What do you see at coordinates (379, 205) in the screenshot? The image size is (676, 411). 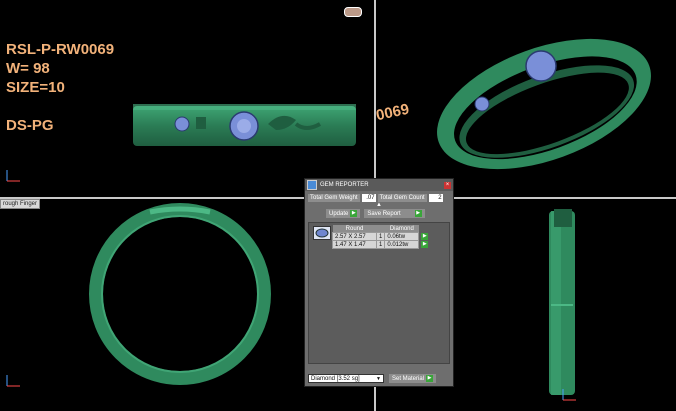 I see `expand-toggle-icon: ▲` at bounding box center [379, 205].